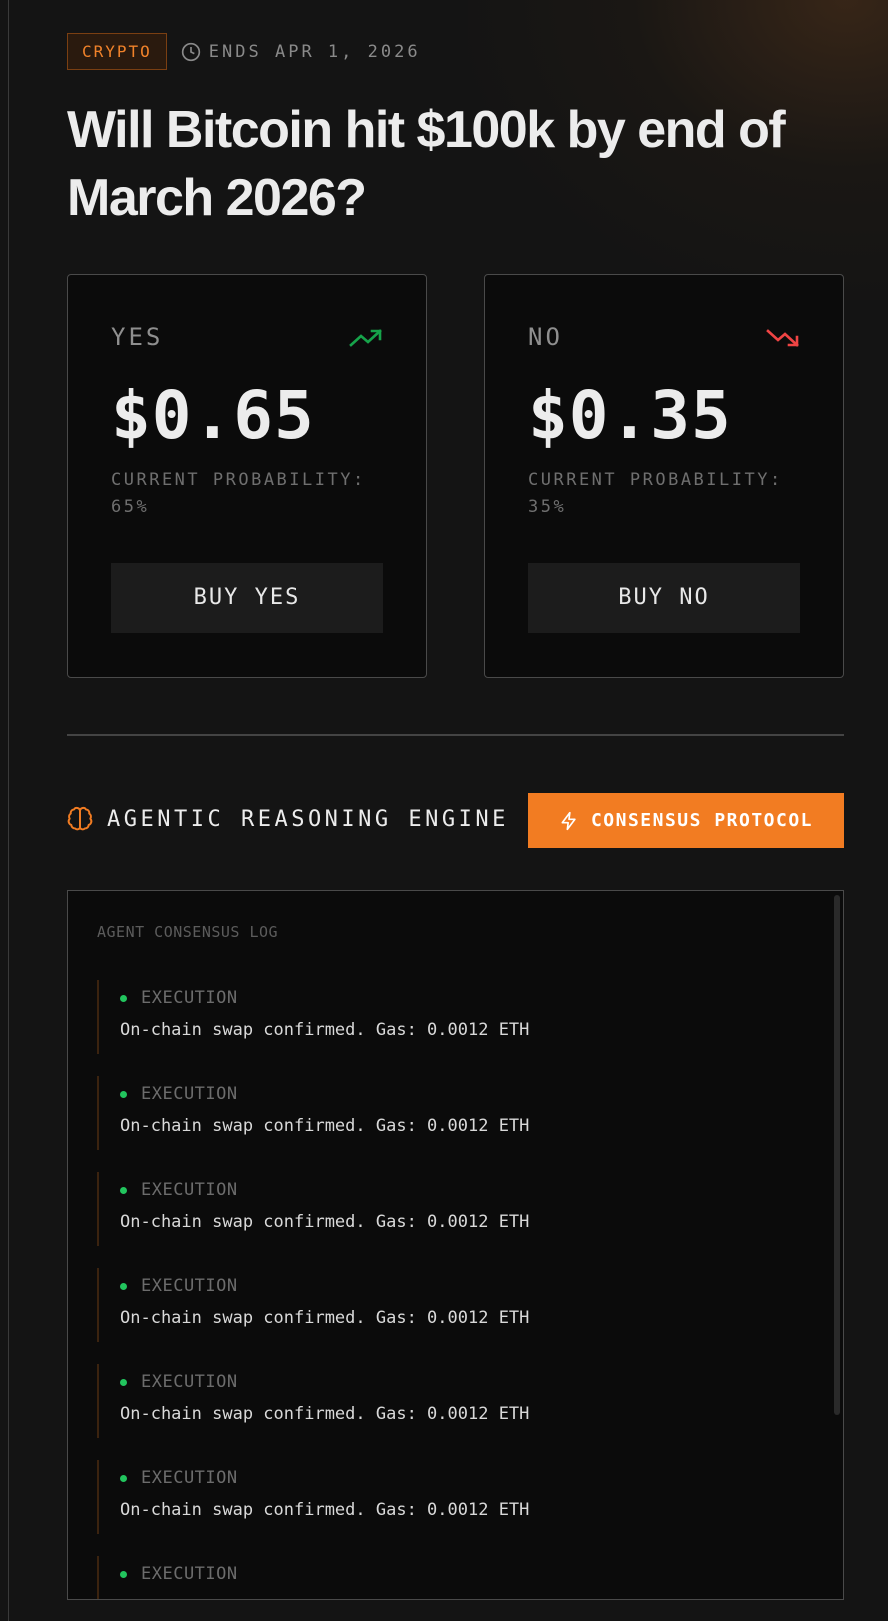 The height and width of the screenshot is (1621, 888). I want to click on no-outcome-card: NO $0.35 CURRENT PROBABILITY: 35% BUY NO, so click(664, 476).